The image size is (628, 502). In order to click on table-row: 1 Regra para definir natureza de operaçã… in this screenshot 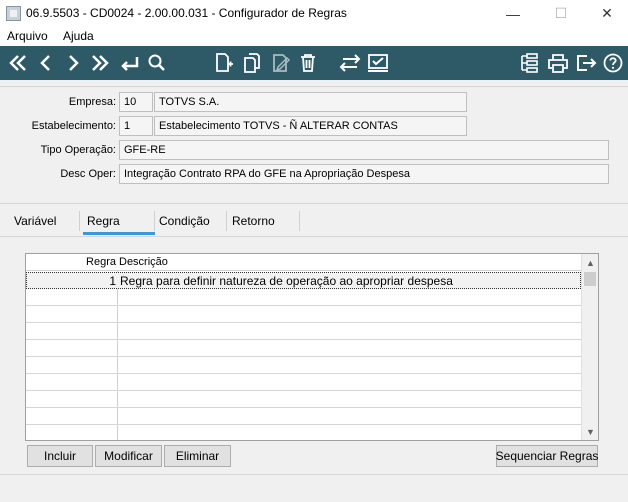, I will do `click(303, 280)`.